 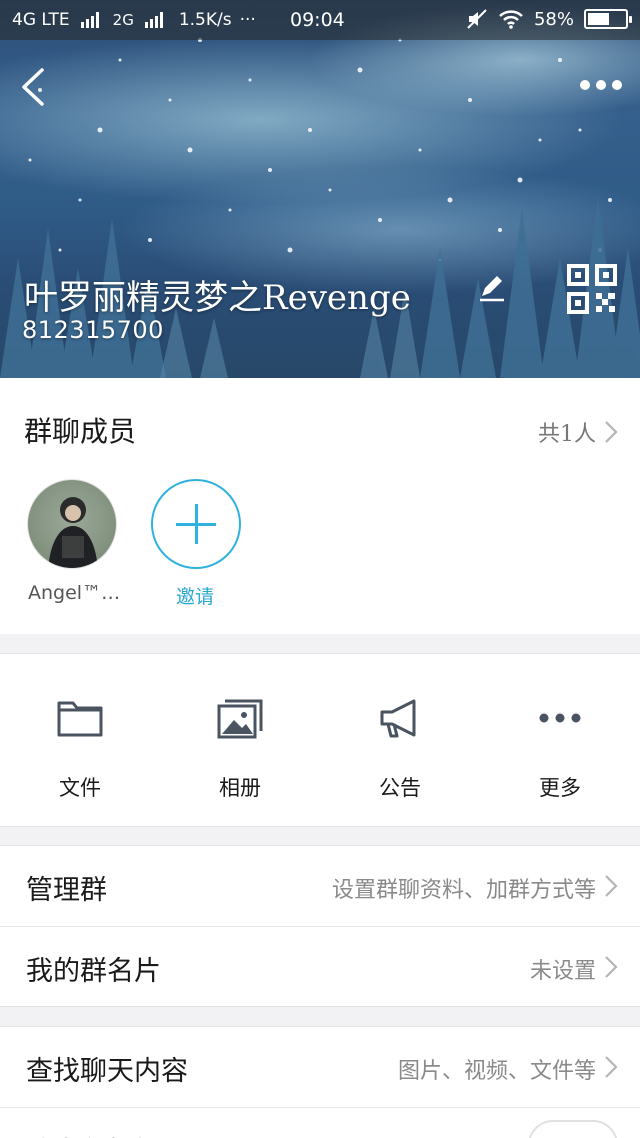 I want to click on wifi-icon, so click(x=511, y=19).